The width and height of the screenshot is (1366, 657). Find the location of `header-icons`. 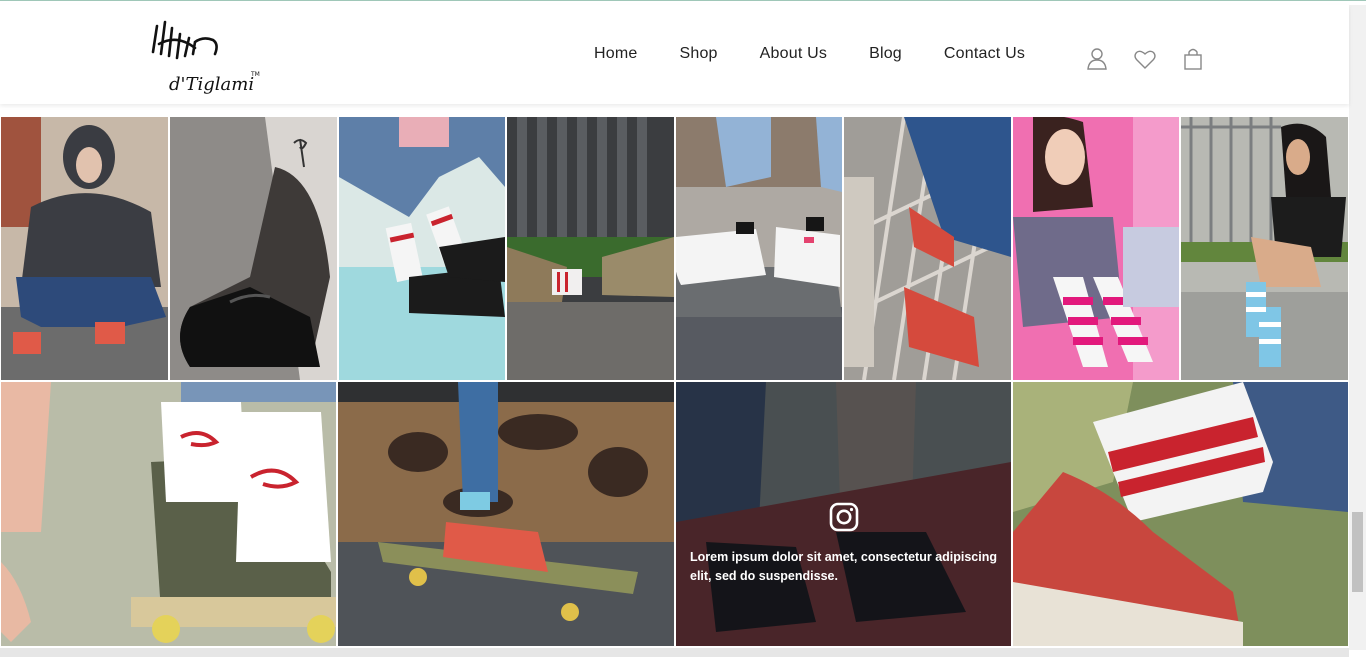

header-icons is located at coordinates (1145, 59).